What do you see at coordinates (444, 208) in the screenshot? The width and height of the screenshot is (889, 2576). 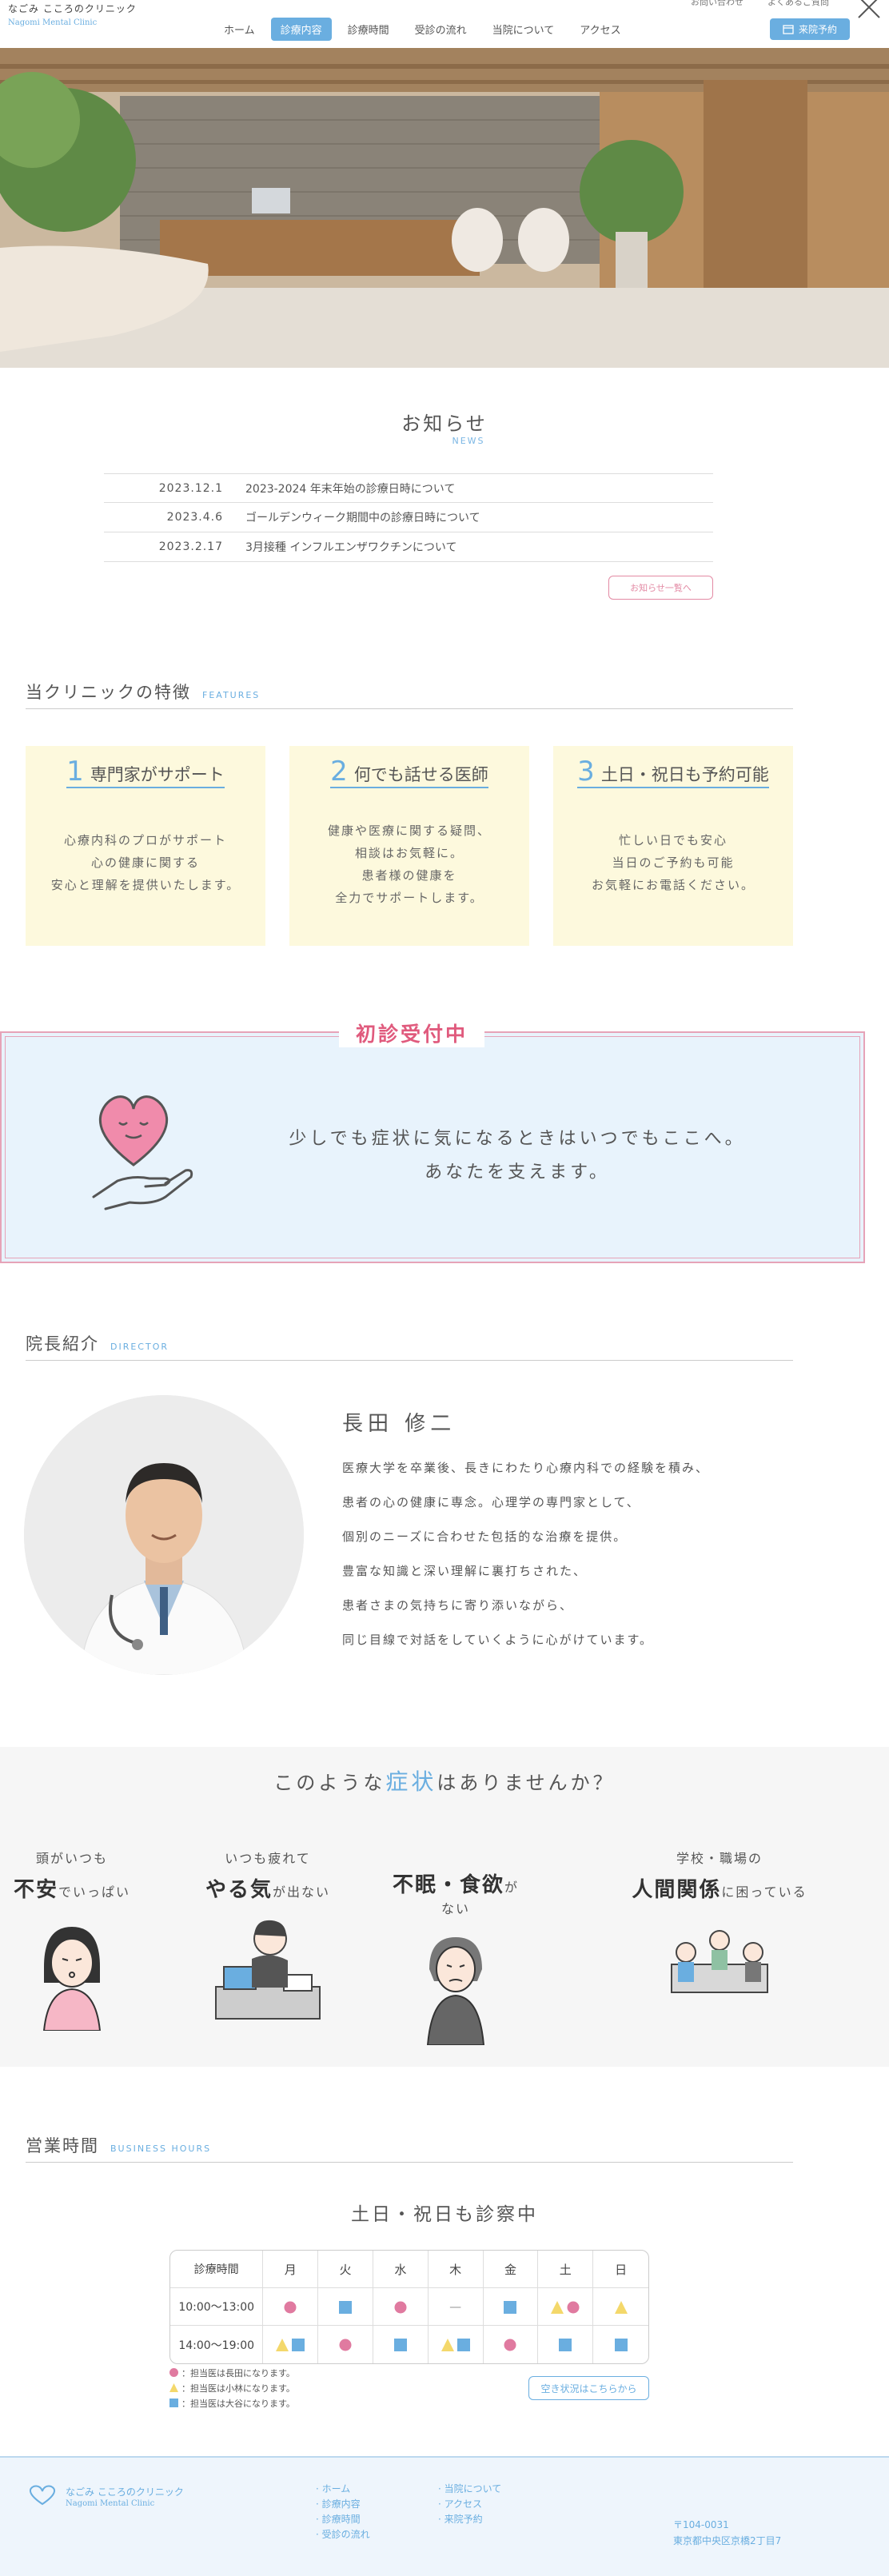 I see `hero-image` at bounding box center [444, 208].